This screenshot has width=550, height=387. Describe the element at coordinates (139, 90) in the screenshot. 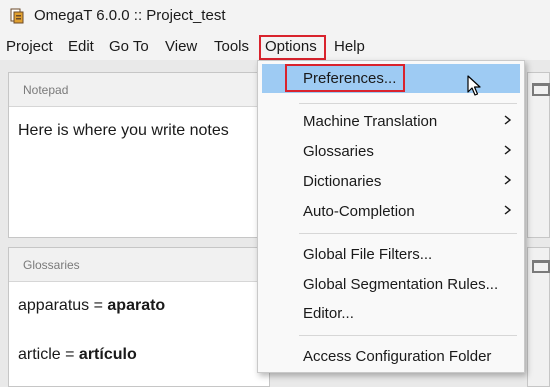

I see `notepad-header: Notepad` at that location.